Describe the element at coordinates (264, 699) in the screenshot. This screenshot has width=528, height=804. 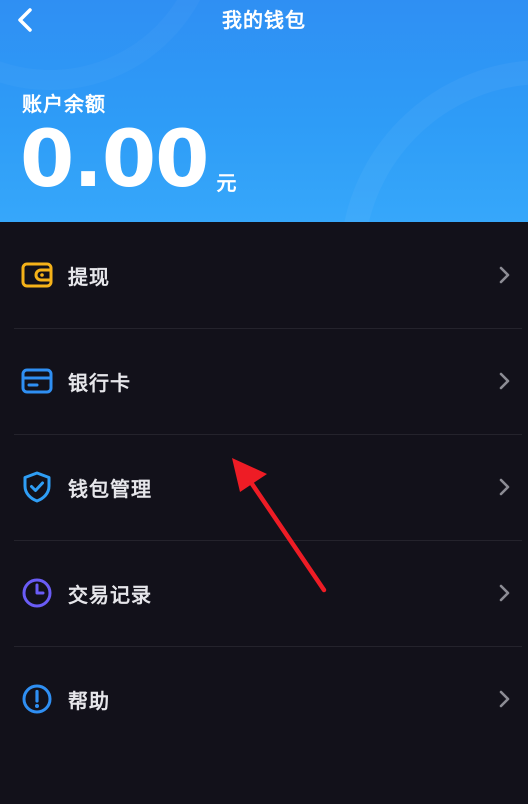
I see `menu-item-help: 帮助` at that location.